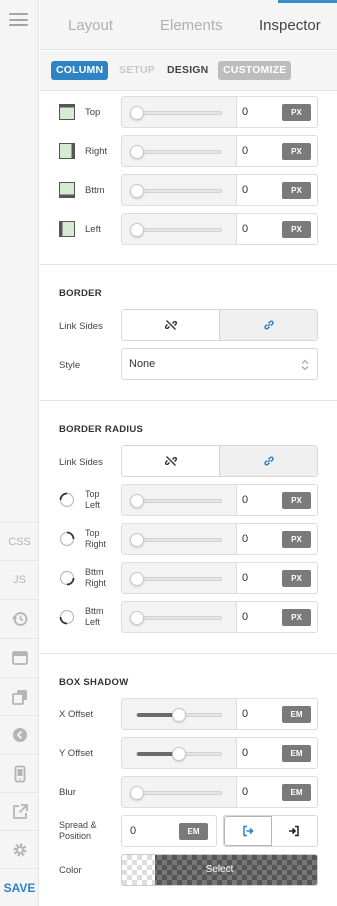  I want to click on blur-slider, so click(179, 792).